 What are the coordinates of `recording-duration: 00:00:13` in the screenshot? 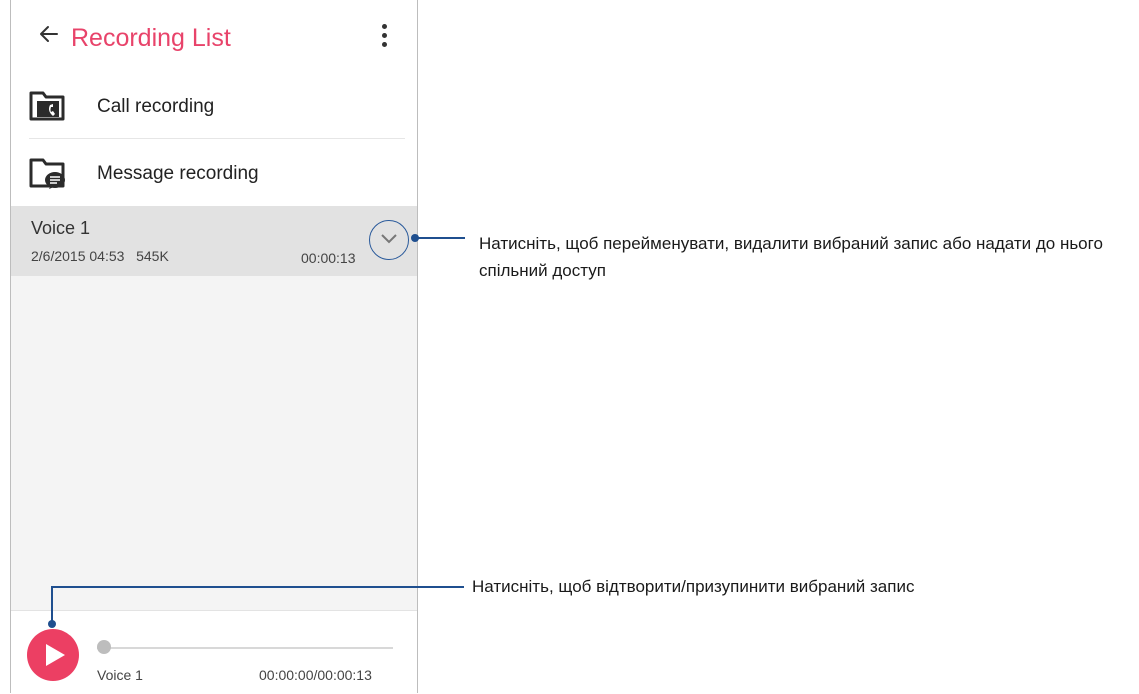 It's located at (328, 258).